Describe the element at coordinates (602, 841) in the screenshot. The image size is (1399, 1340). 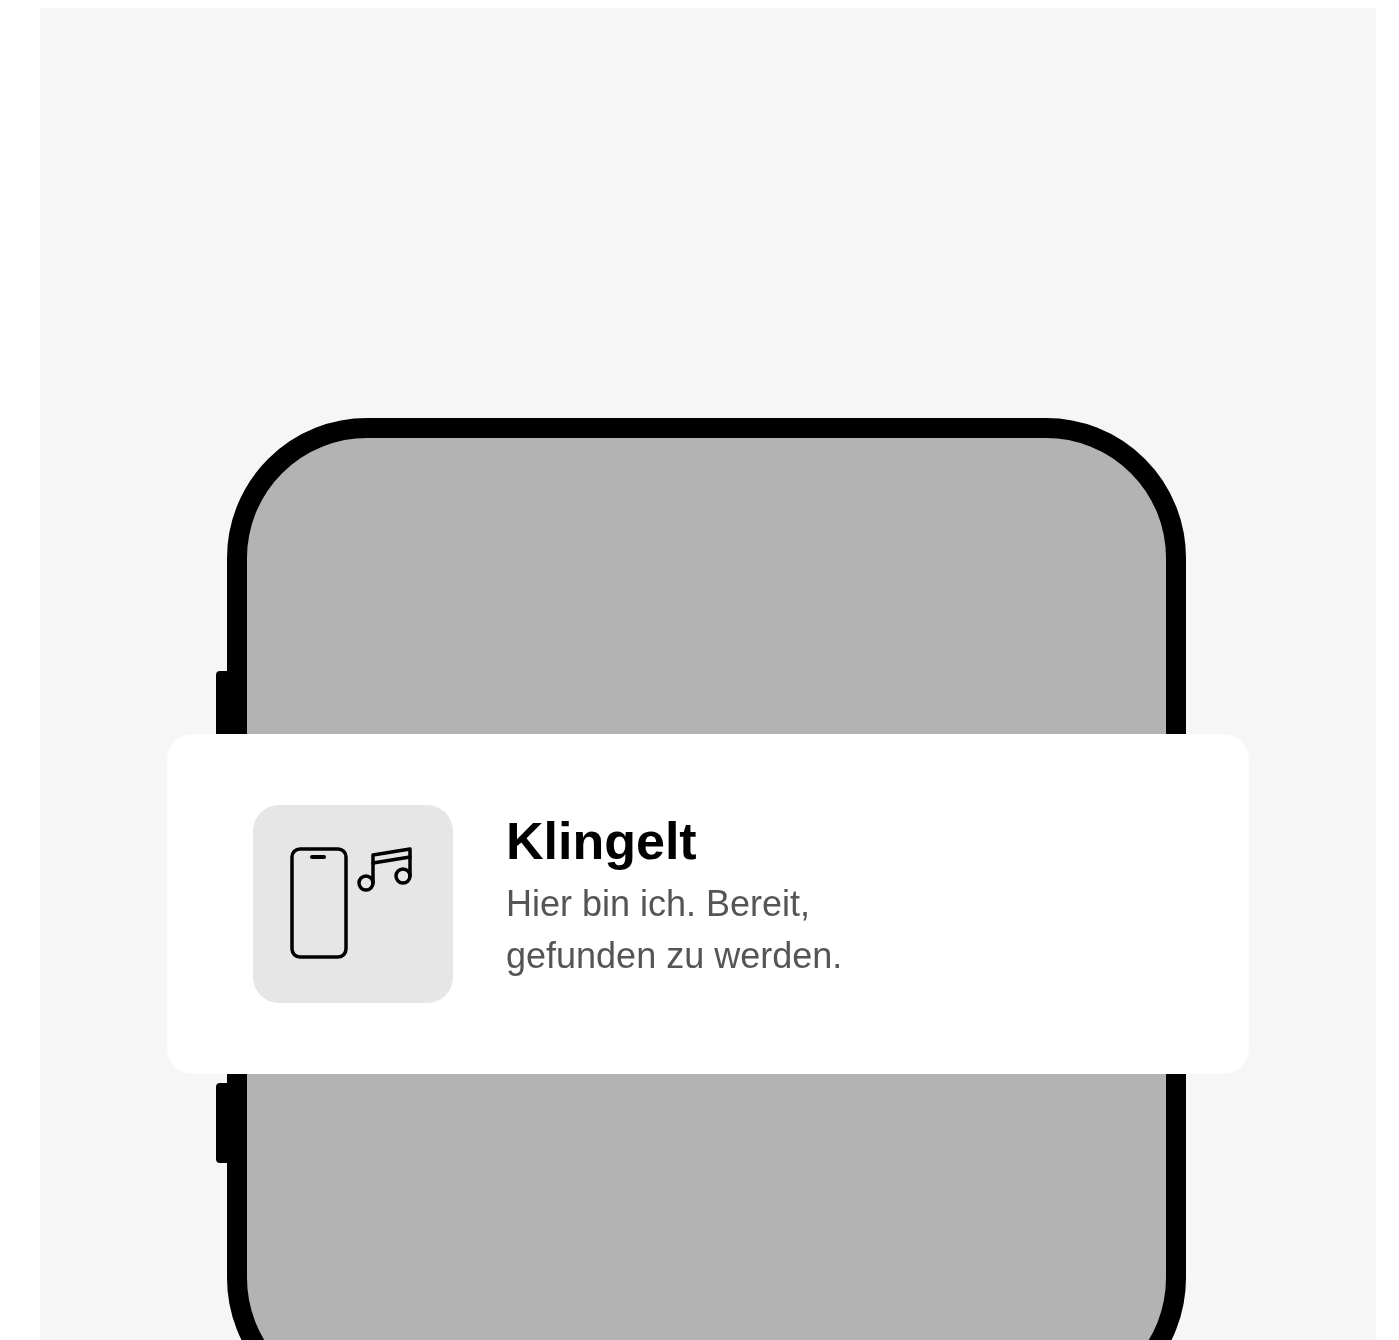
I see `notification-title: Klingelt` at that location.